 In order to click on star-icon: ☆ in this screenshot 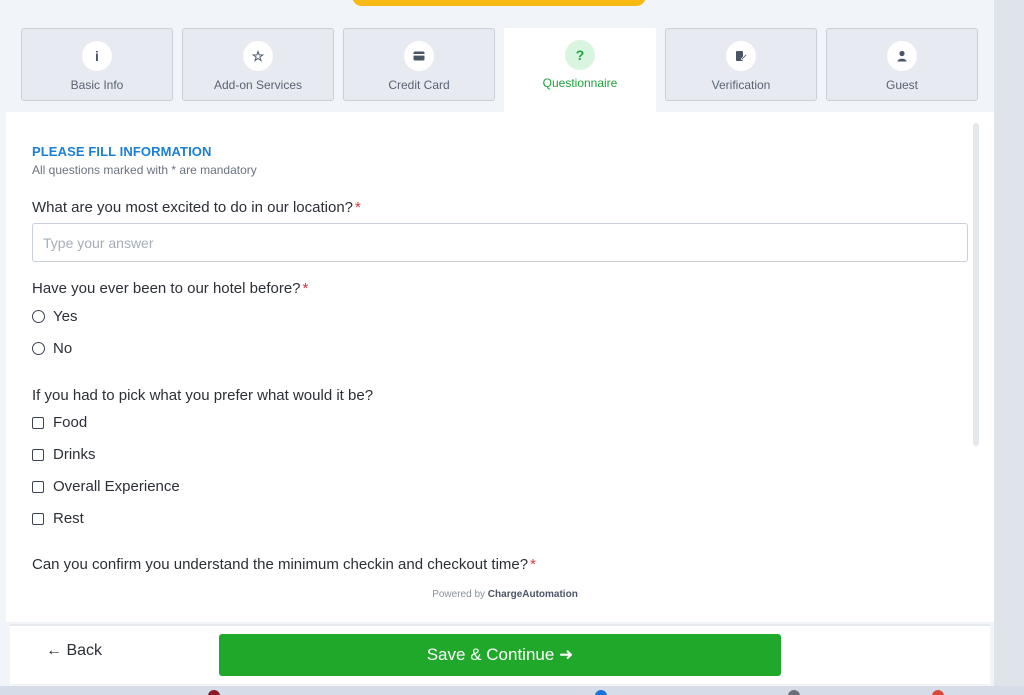, I will do `click(258, 56)`.